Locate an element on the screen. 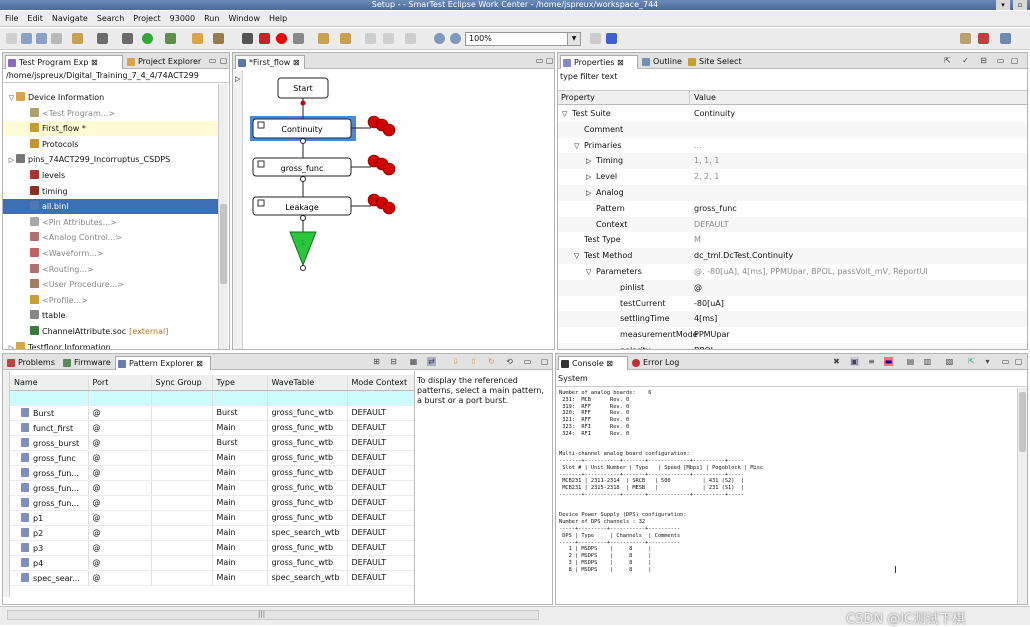  menu-item-navigate: Navigate is located at coordinates (70, 18).